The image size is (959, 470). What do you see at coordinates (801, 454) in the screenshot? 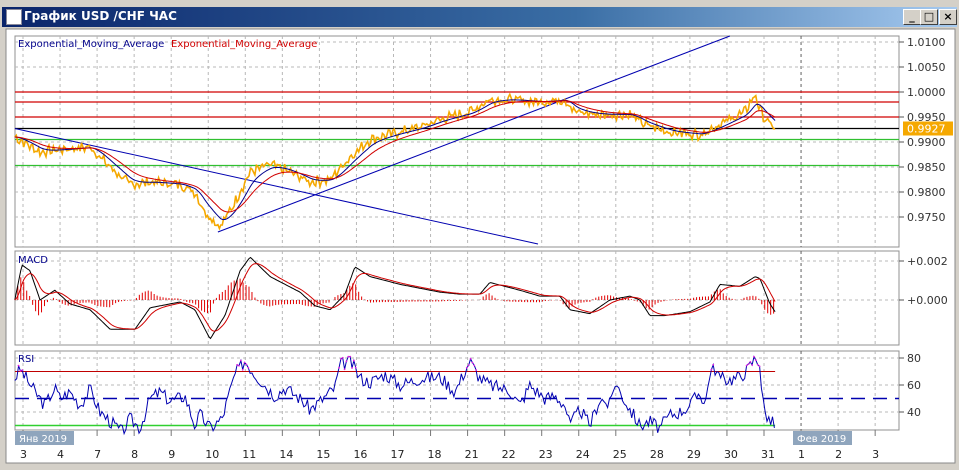
I see `x-tick-label: 1` at bounding box center [801, 454].